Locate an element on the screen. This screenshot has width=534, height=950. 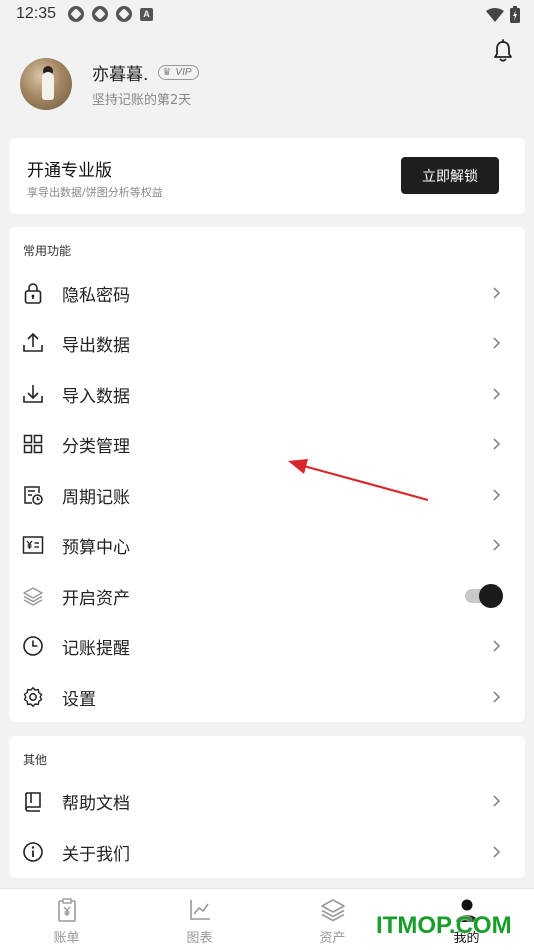
menu-label: 导入数据 is located at coordinates (96, 396).